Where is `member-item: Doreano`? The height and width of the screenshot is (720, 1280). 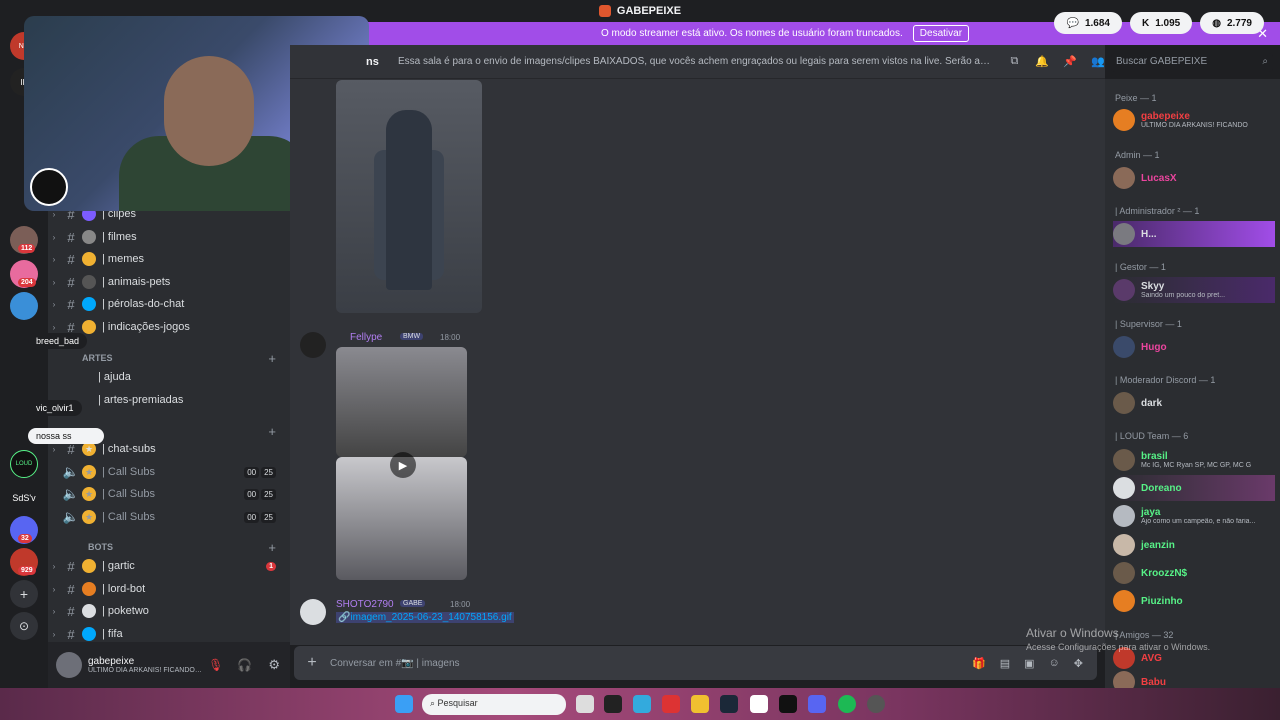
member-item: Doreano is located at coordinates (1194, 488).